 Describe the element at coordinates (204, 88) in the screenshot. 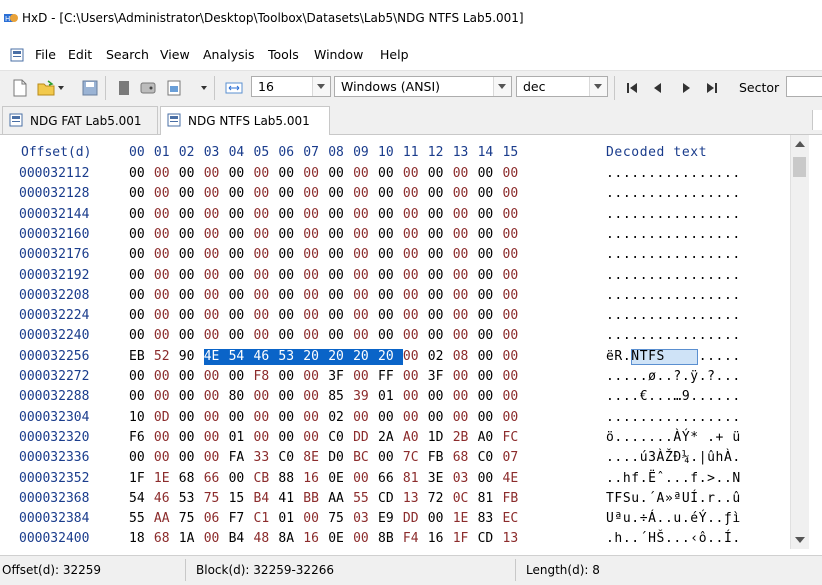

I see `memory-dropdown-icon` at that location.